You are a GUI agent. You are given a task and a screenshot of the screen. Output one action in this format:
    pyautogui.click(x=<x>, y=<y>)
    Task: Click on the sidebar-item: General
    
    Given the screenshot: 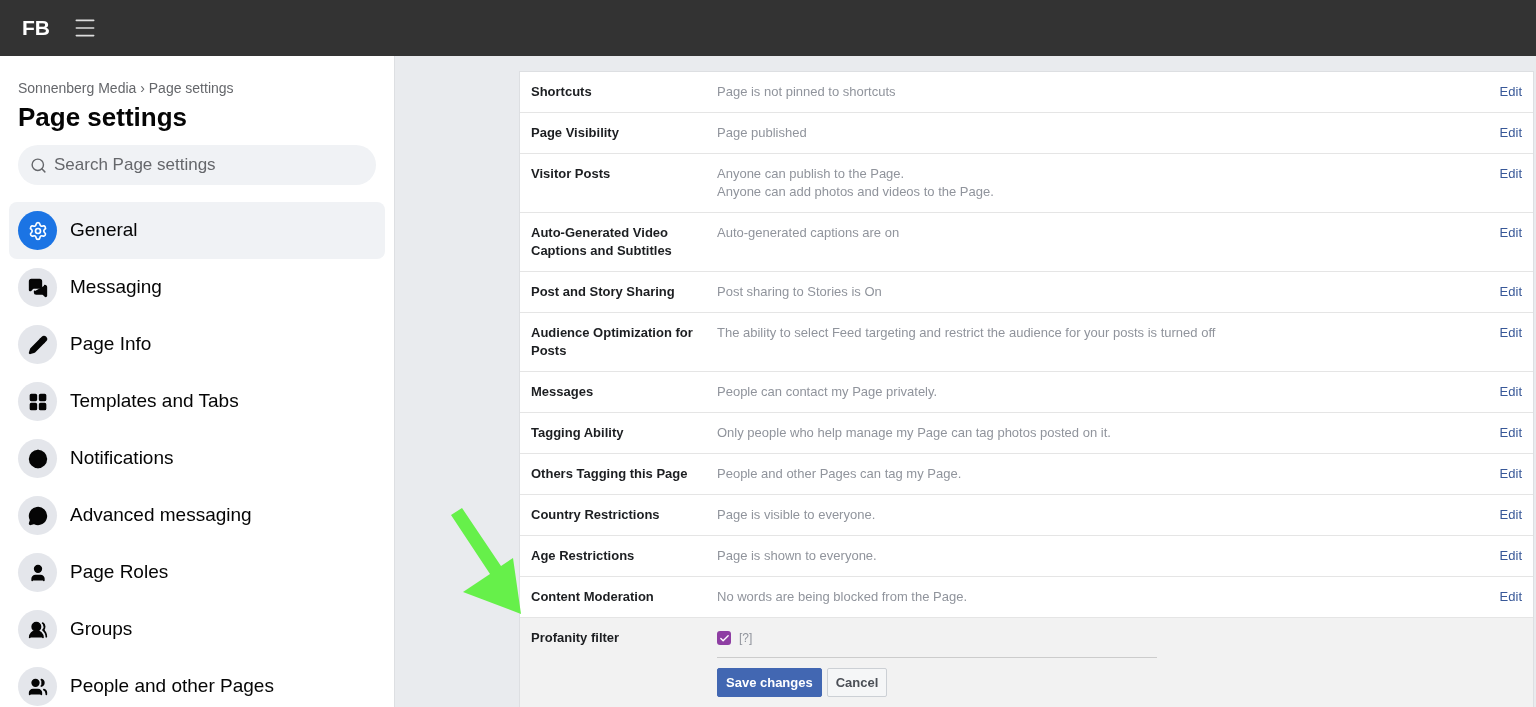 What is the action you would take?
    pyautogui.click(x=197, y=230)
    